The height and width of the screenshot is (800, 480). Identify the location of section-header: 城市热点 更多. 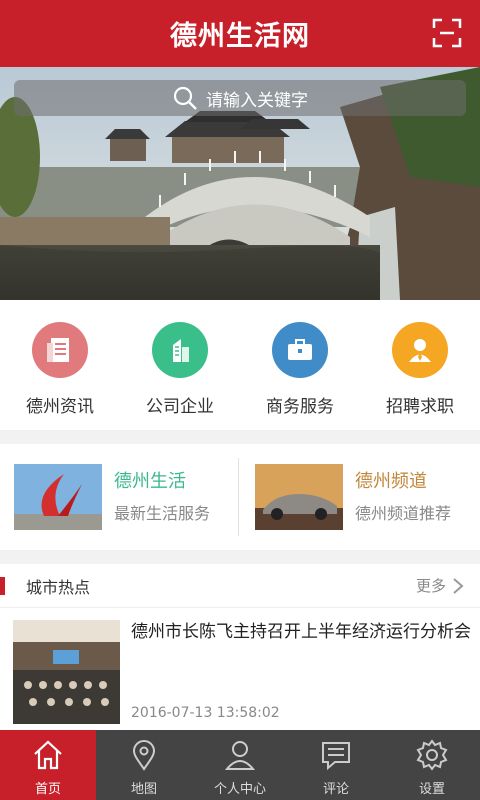
(240, 586).